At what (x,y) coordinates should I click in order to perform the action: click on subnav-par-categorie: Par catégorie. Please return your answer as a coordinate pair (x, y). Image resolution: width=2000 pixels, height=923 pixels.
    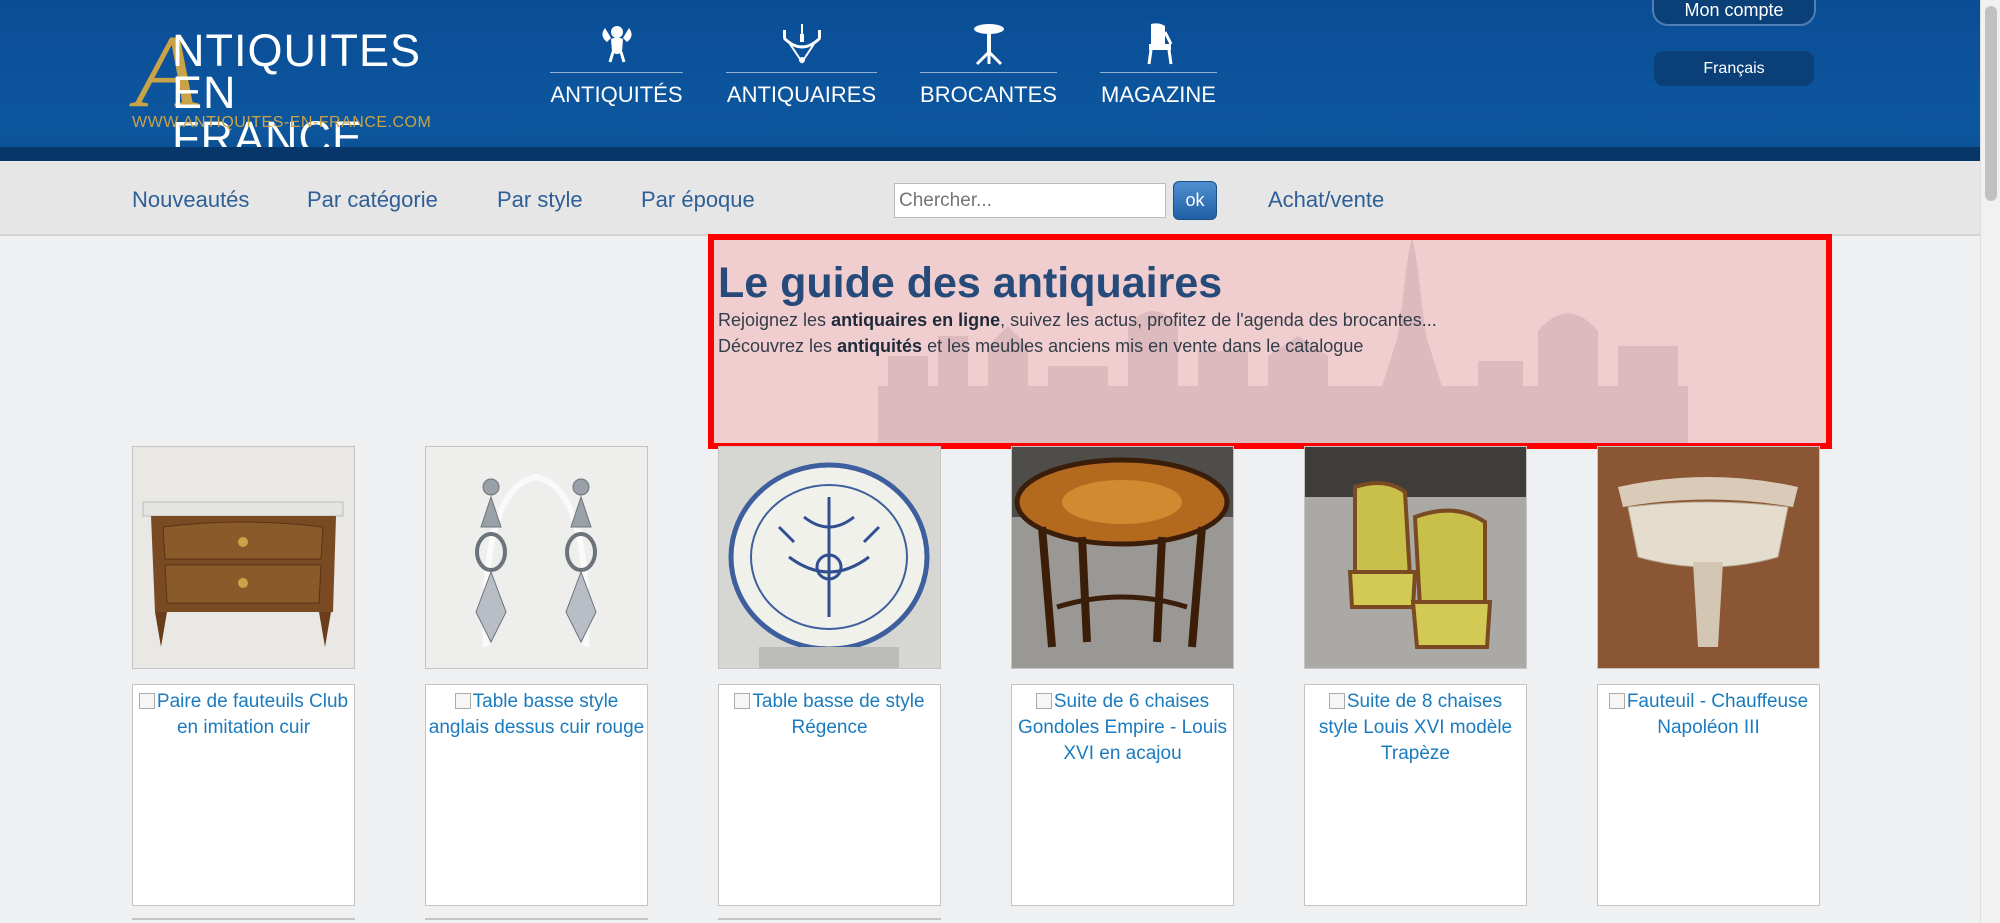
    Looking at the image, I should click on (372, 200).